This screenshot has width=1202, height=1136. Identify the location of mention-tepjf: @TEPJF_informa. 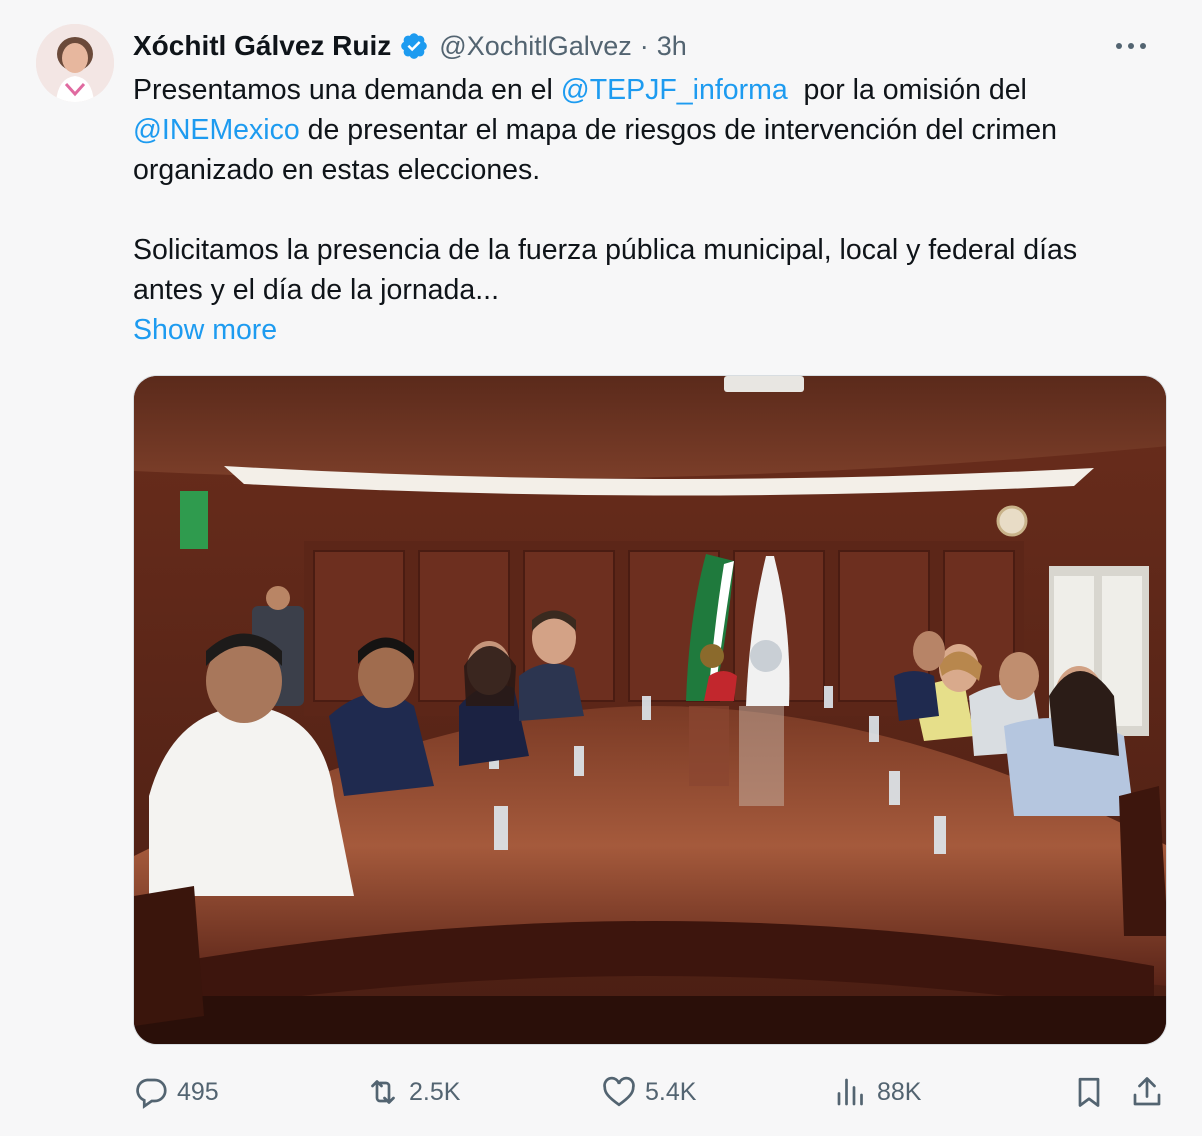
(674, 90).